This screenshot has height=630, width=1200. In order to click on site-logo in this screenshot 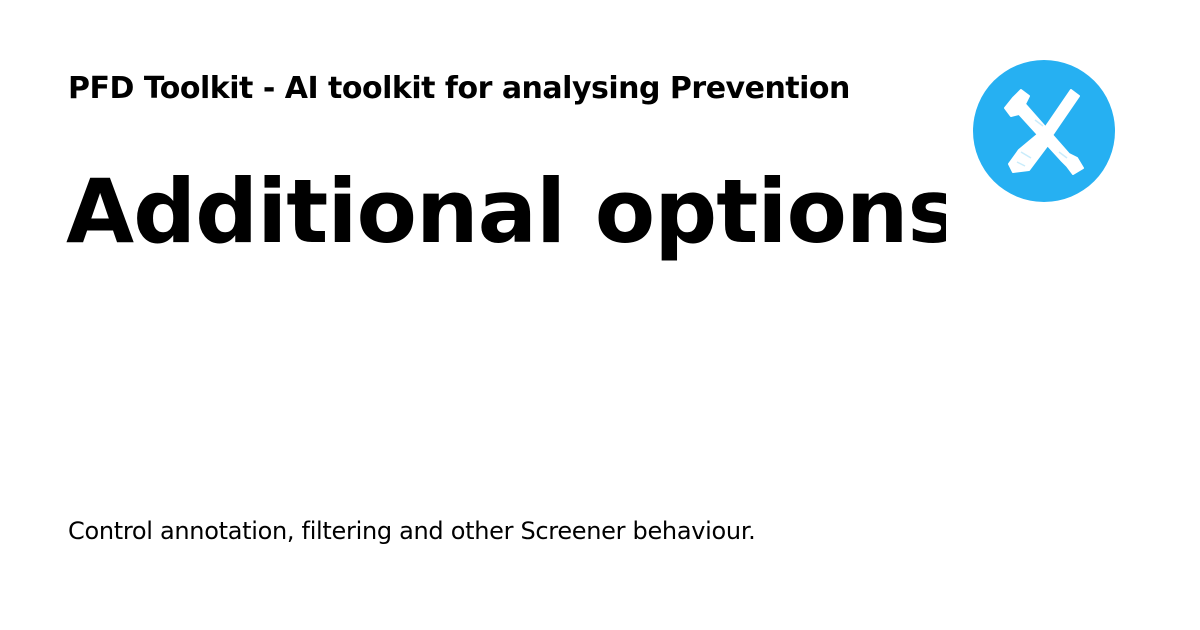, I will do `click(1044, 131)`.